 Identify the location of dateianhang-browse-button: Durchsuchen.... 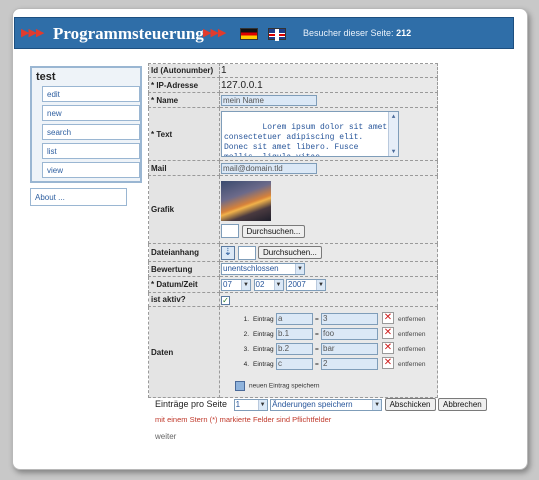
(290, 252).